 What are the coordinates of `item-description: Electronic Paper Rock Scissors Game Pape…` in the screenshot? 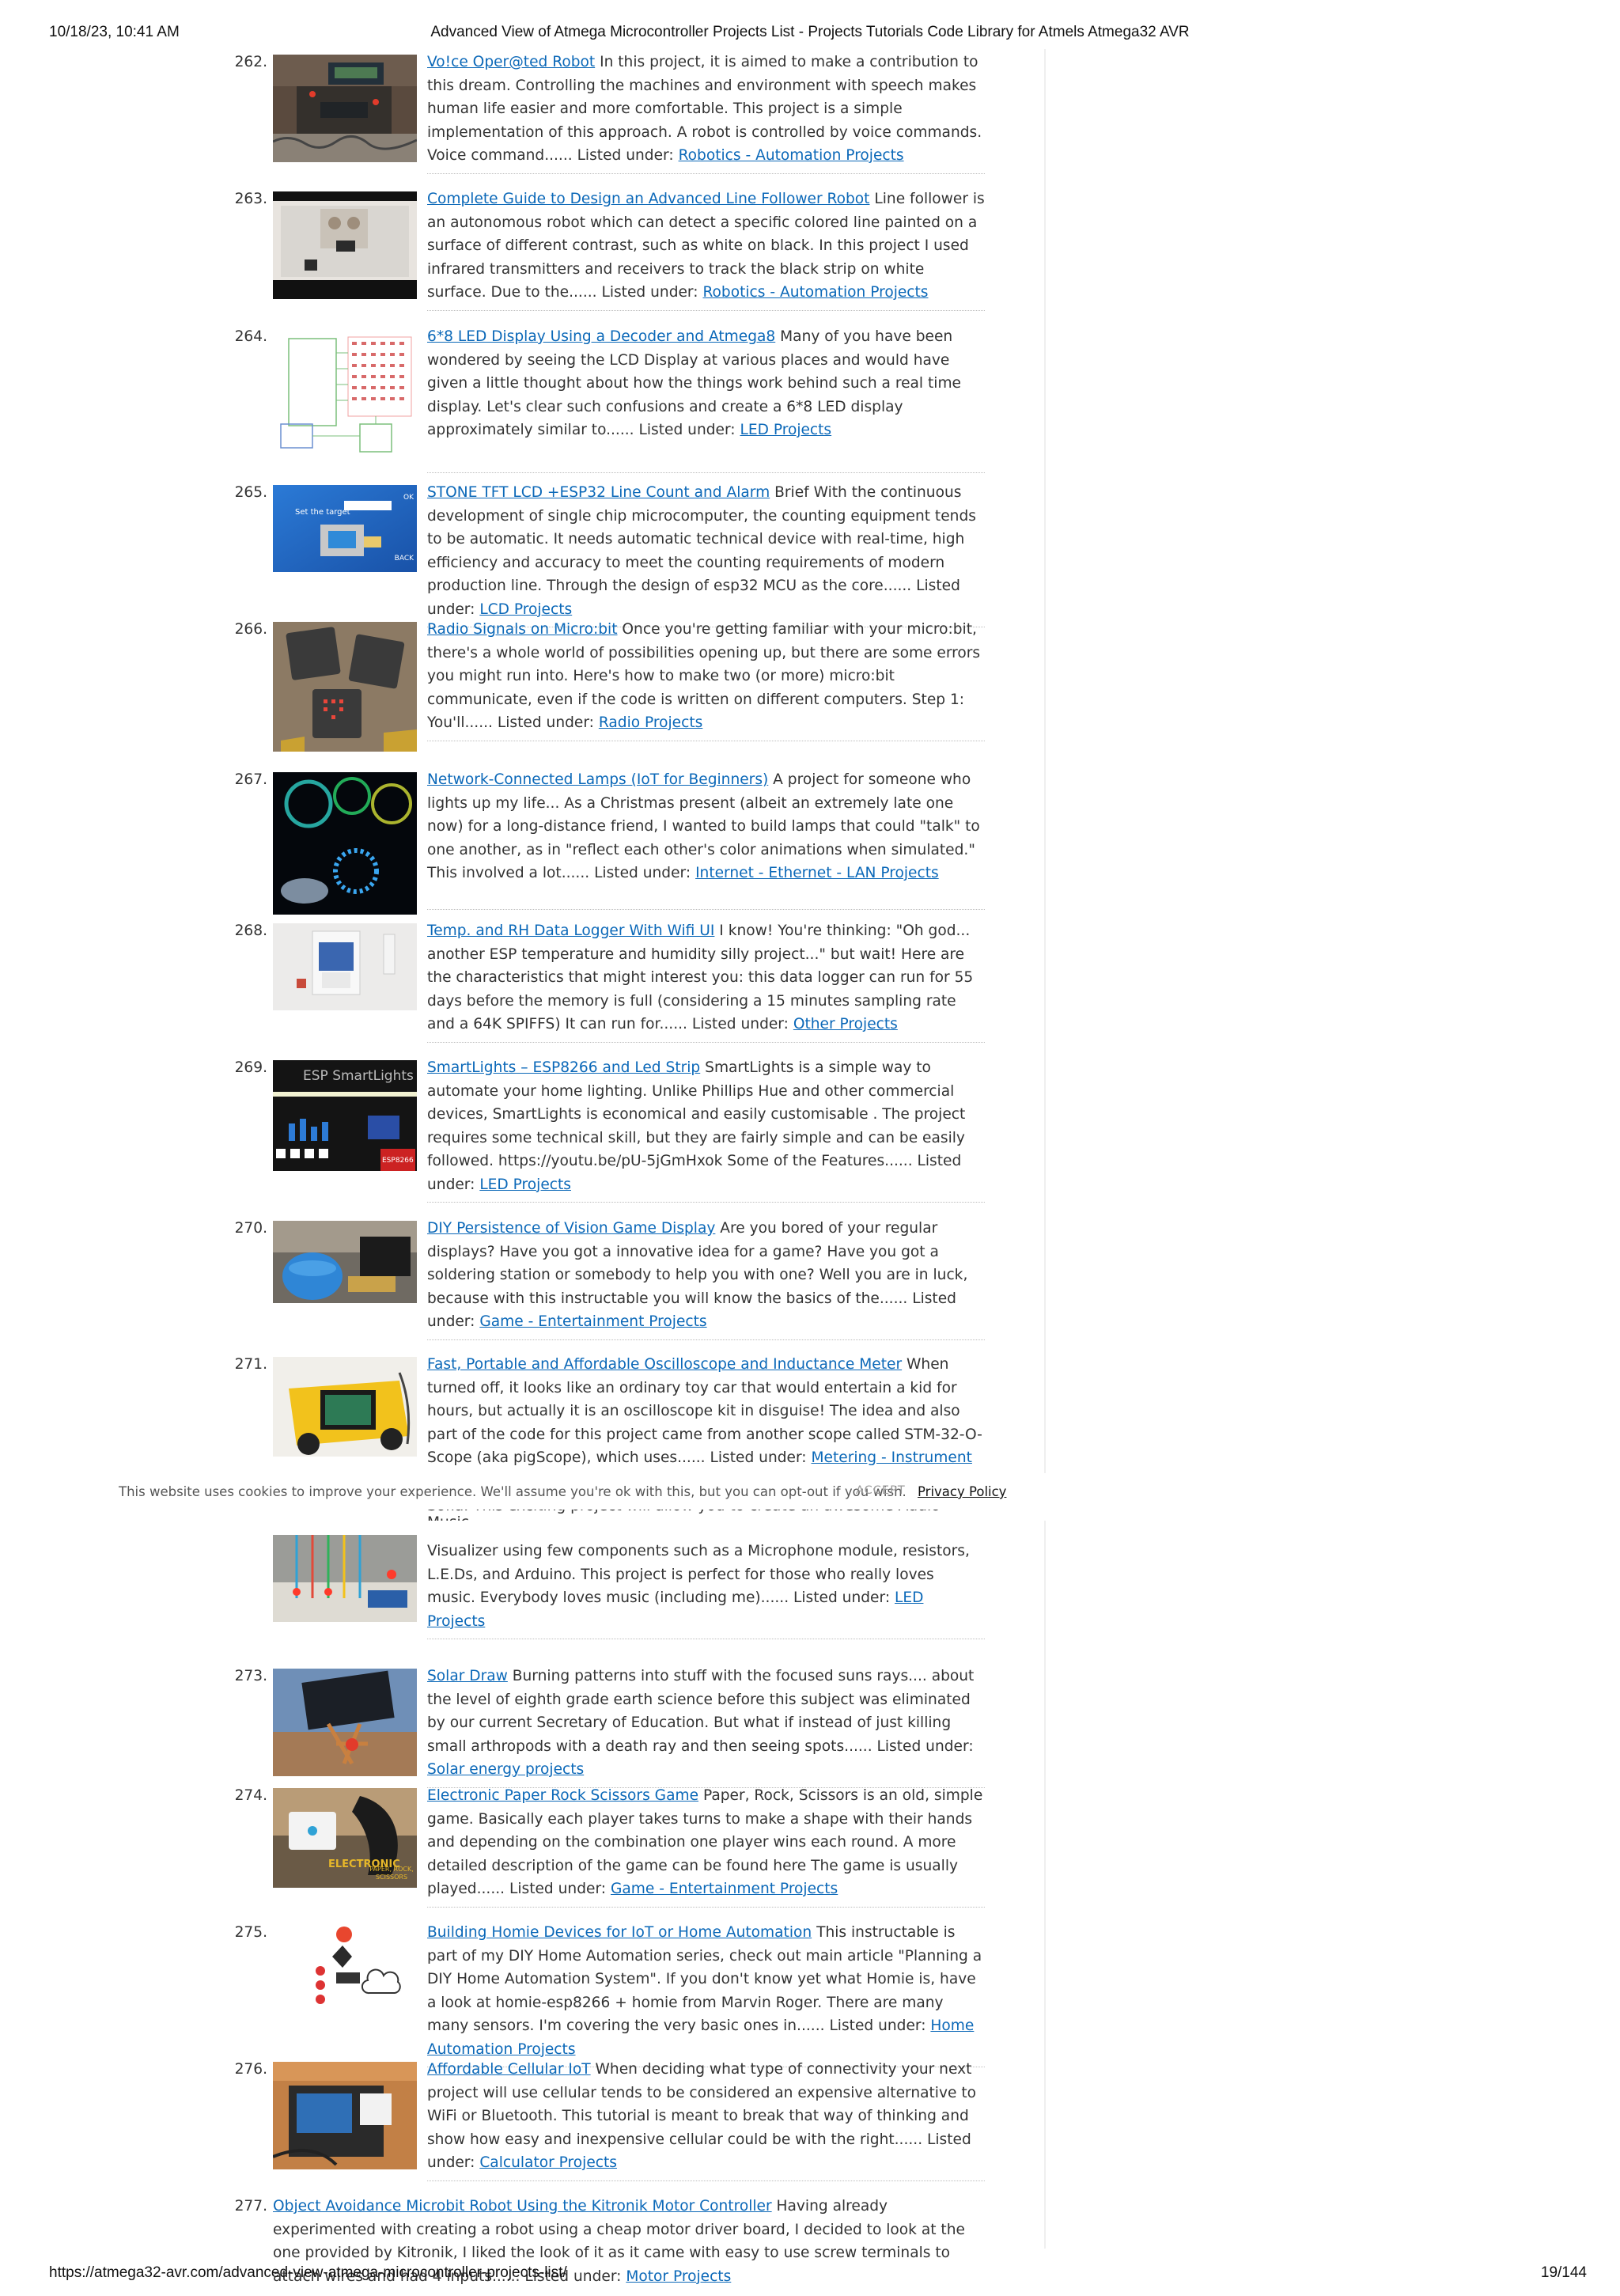 It's located at (708, 1842).